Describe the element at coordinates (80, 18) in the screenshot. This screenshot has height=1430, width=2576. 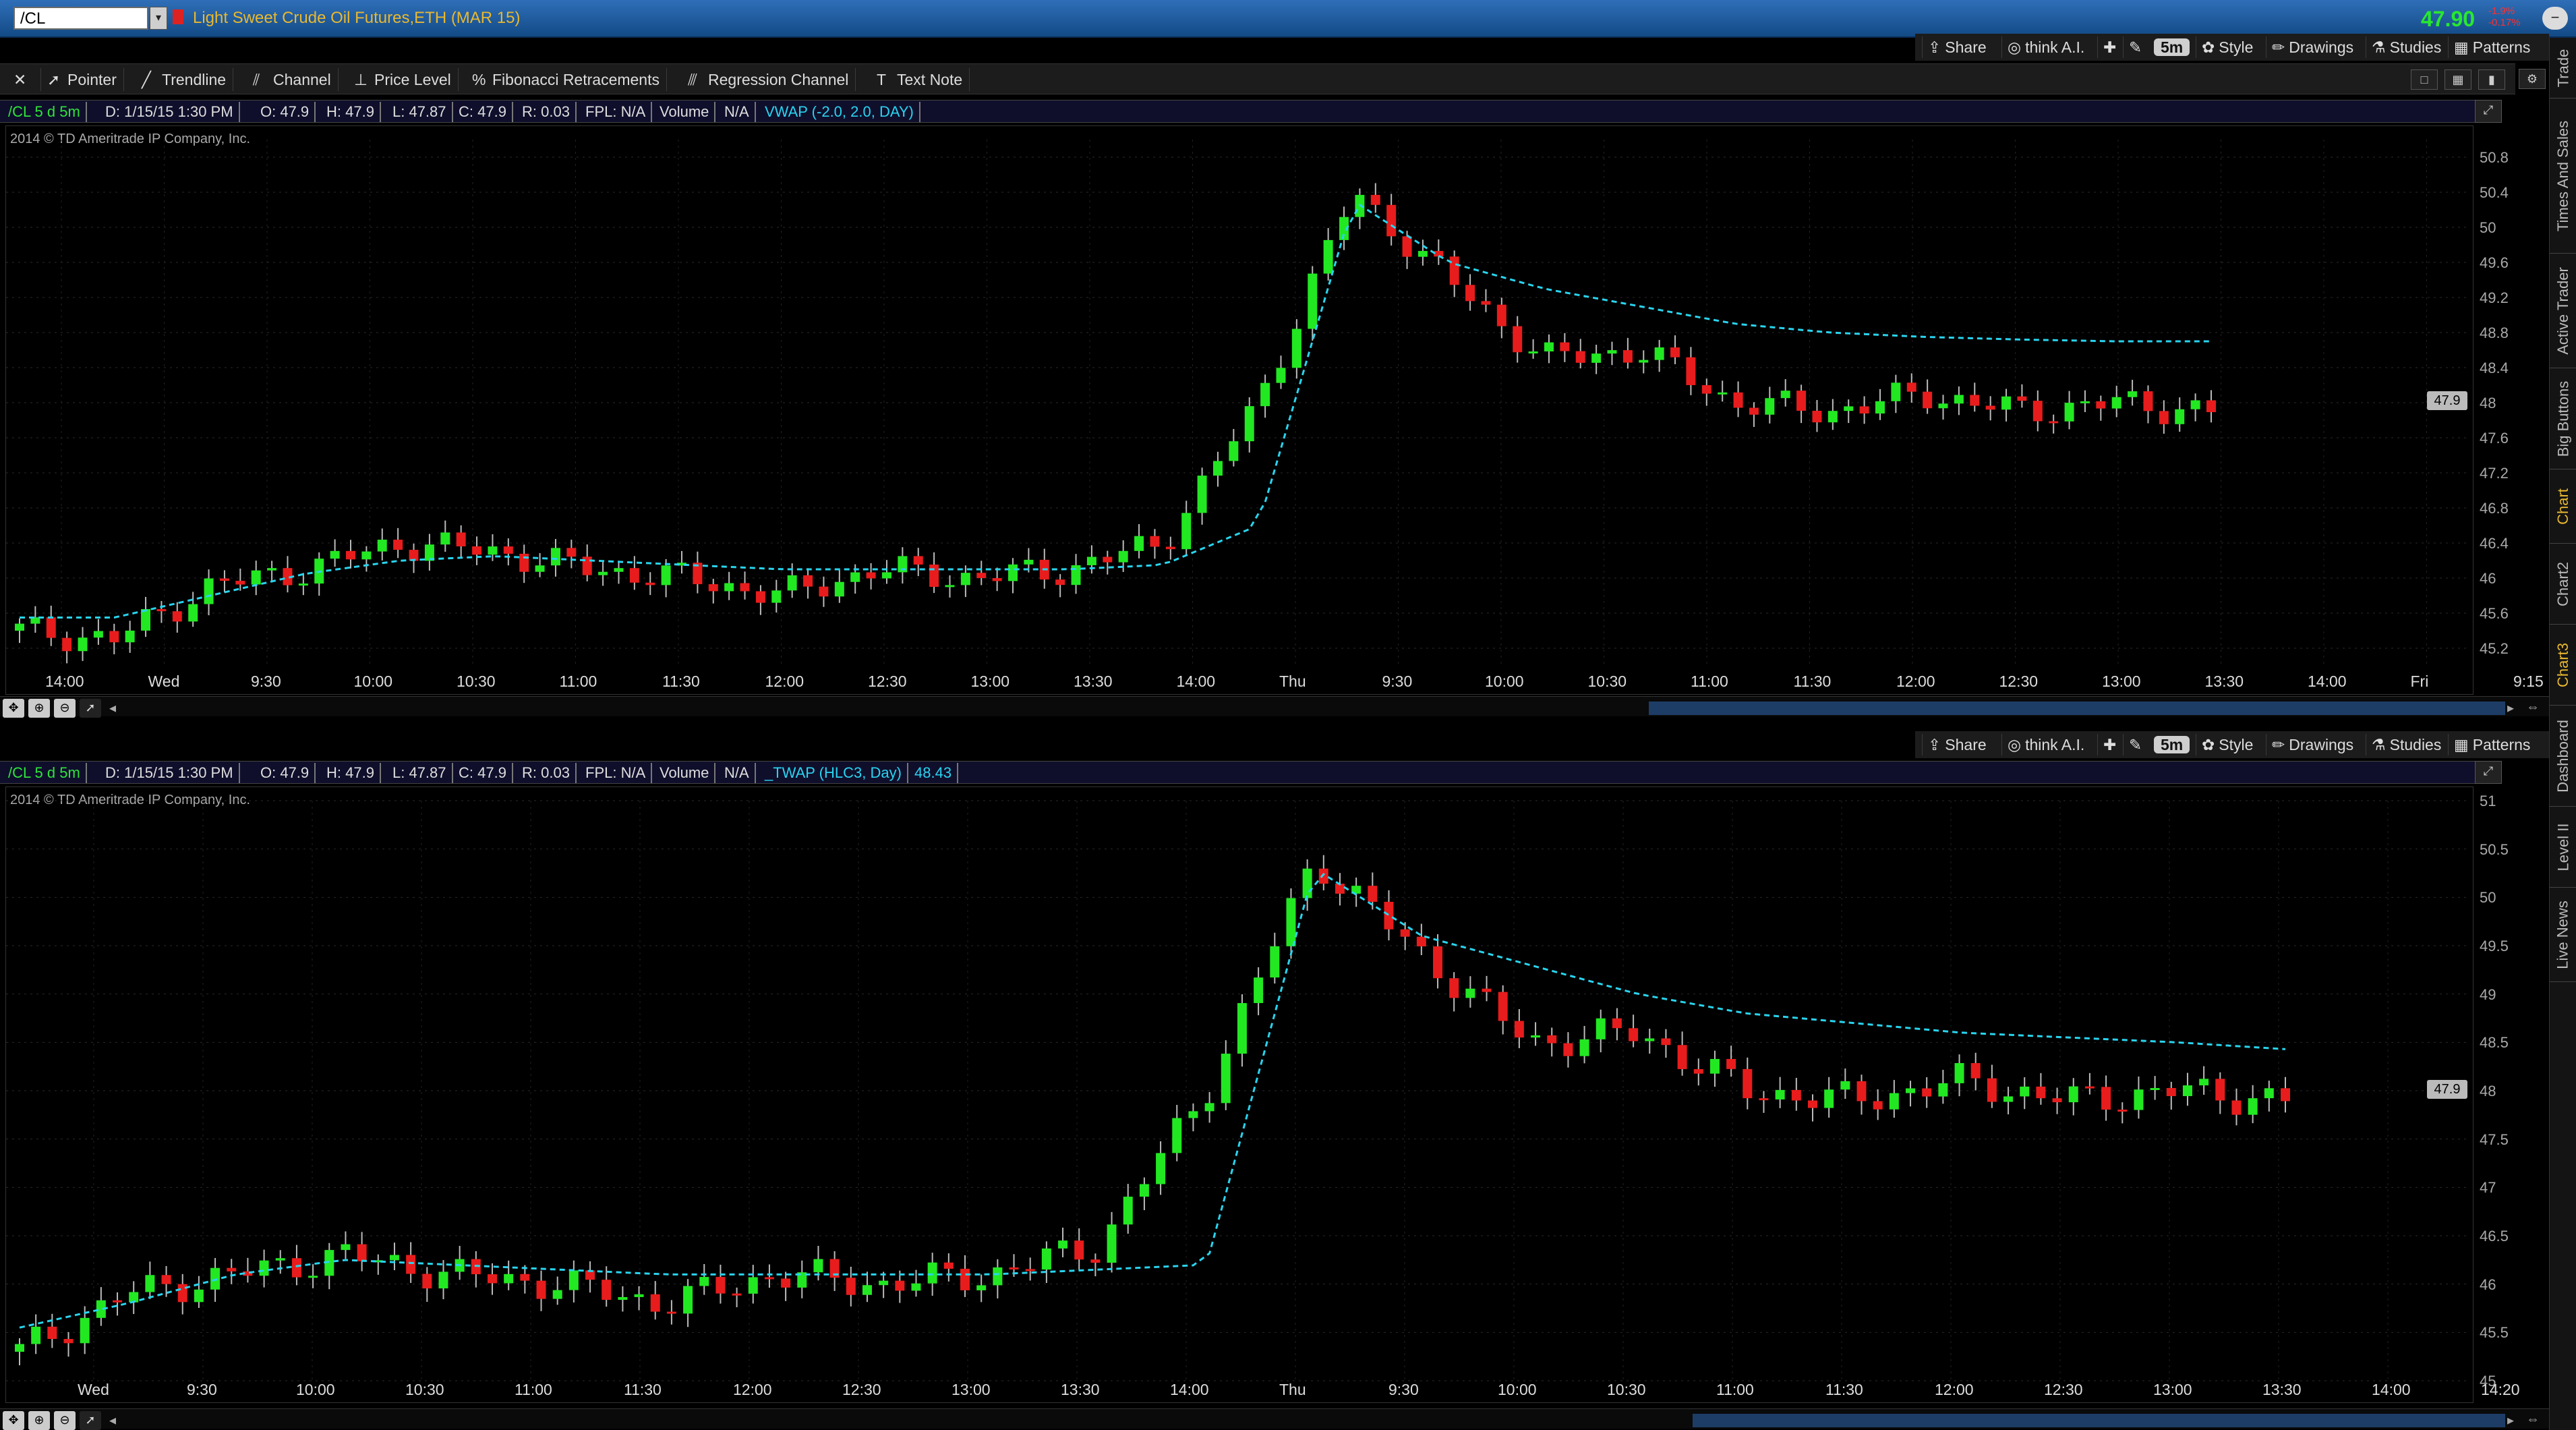
I see `symbol-input: /CL` at that location.